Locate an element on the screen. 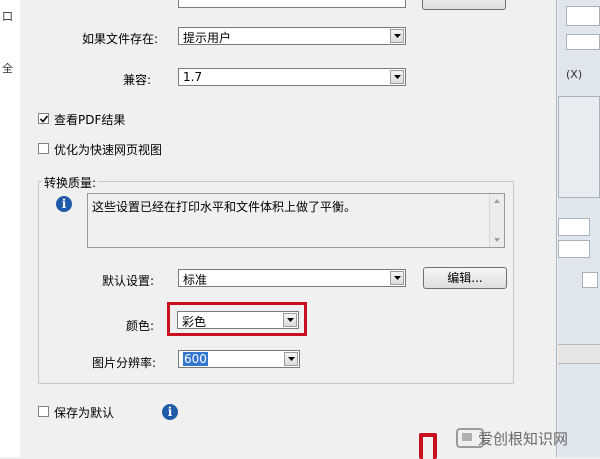  top-cut-button is located at coordinates (464, 5).